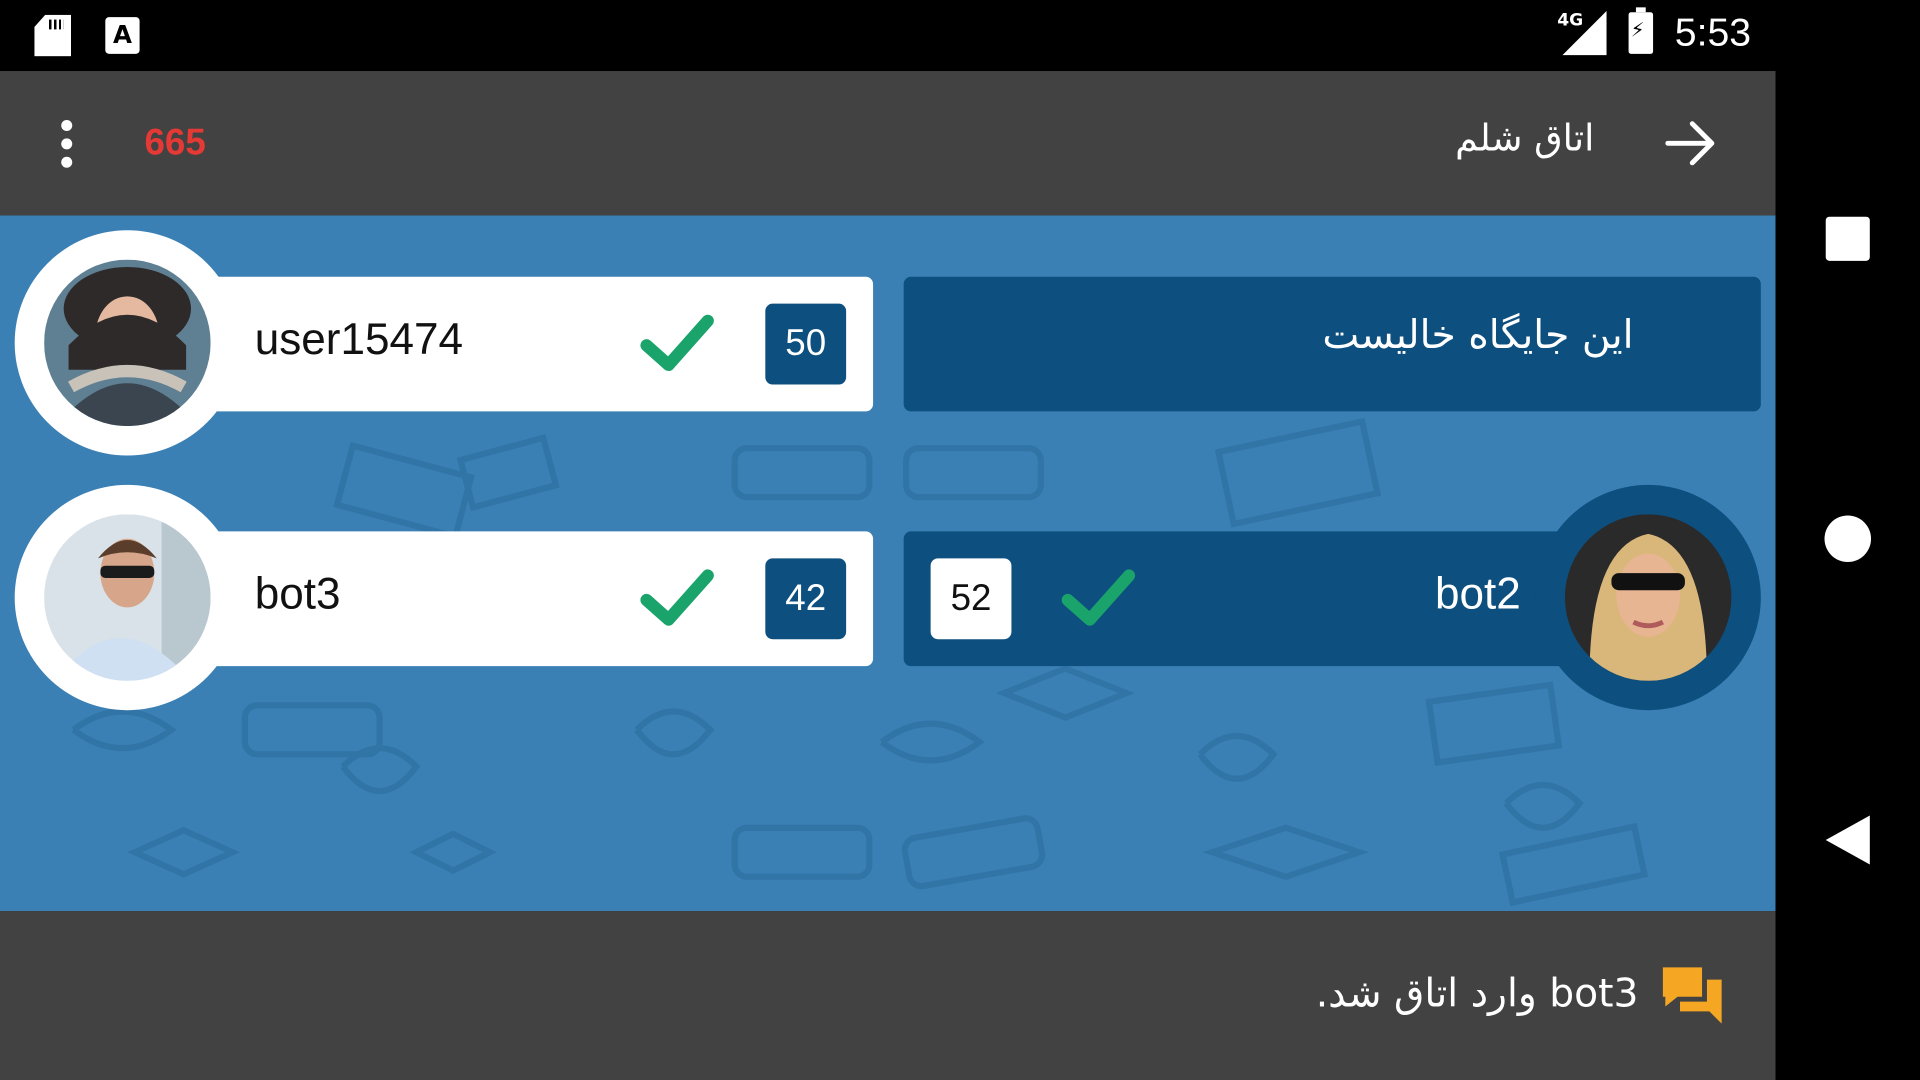 This screenshot has width=1920, height=1080. I want to click on keyboard-a-icon: A, so click(122, 35).